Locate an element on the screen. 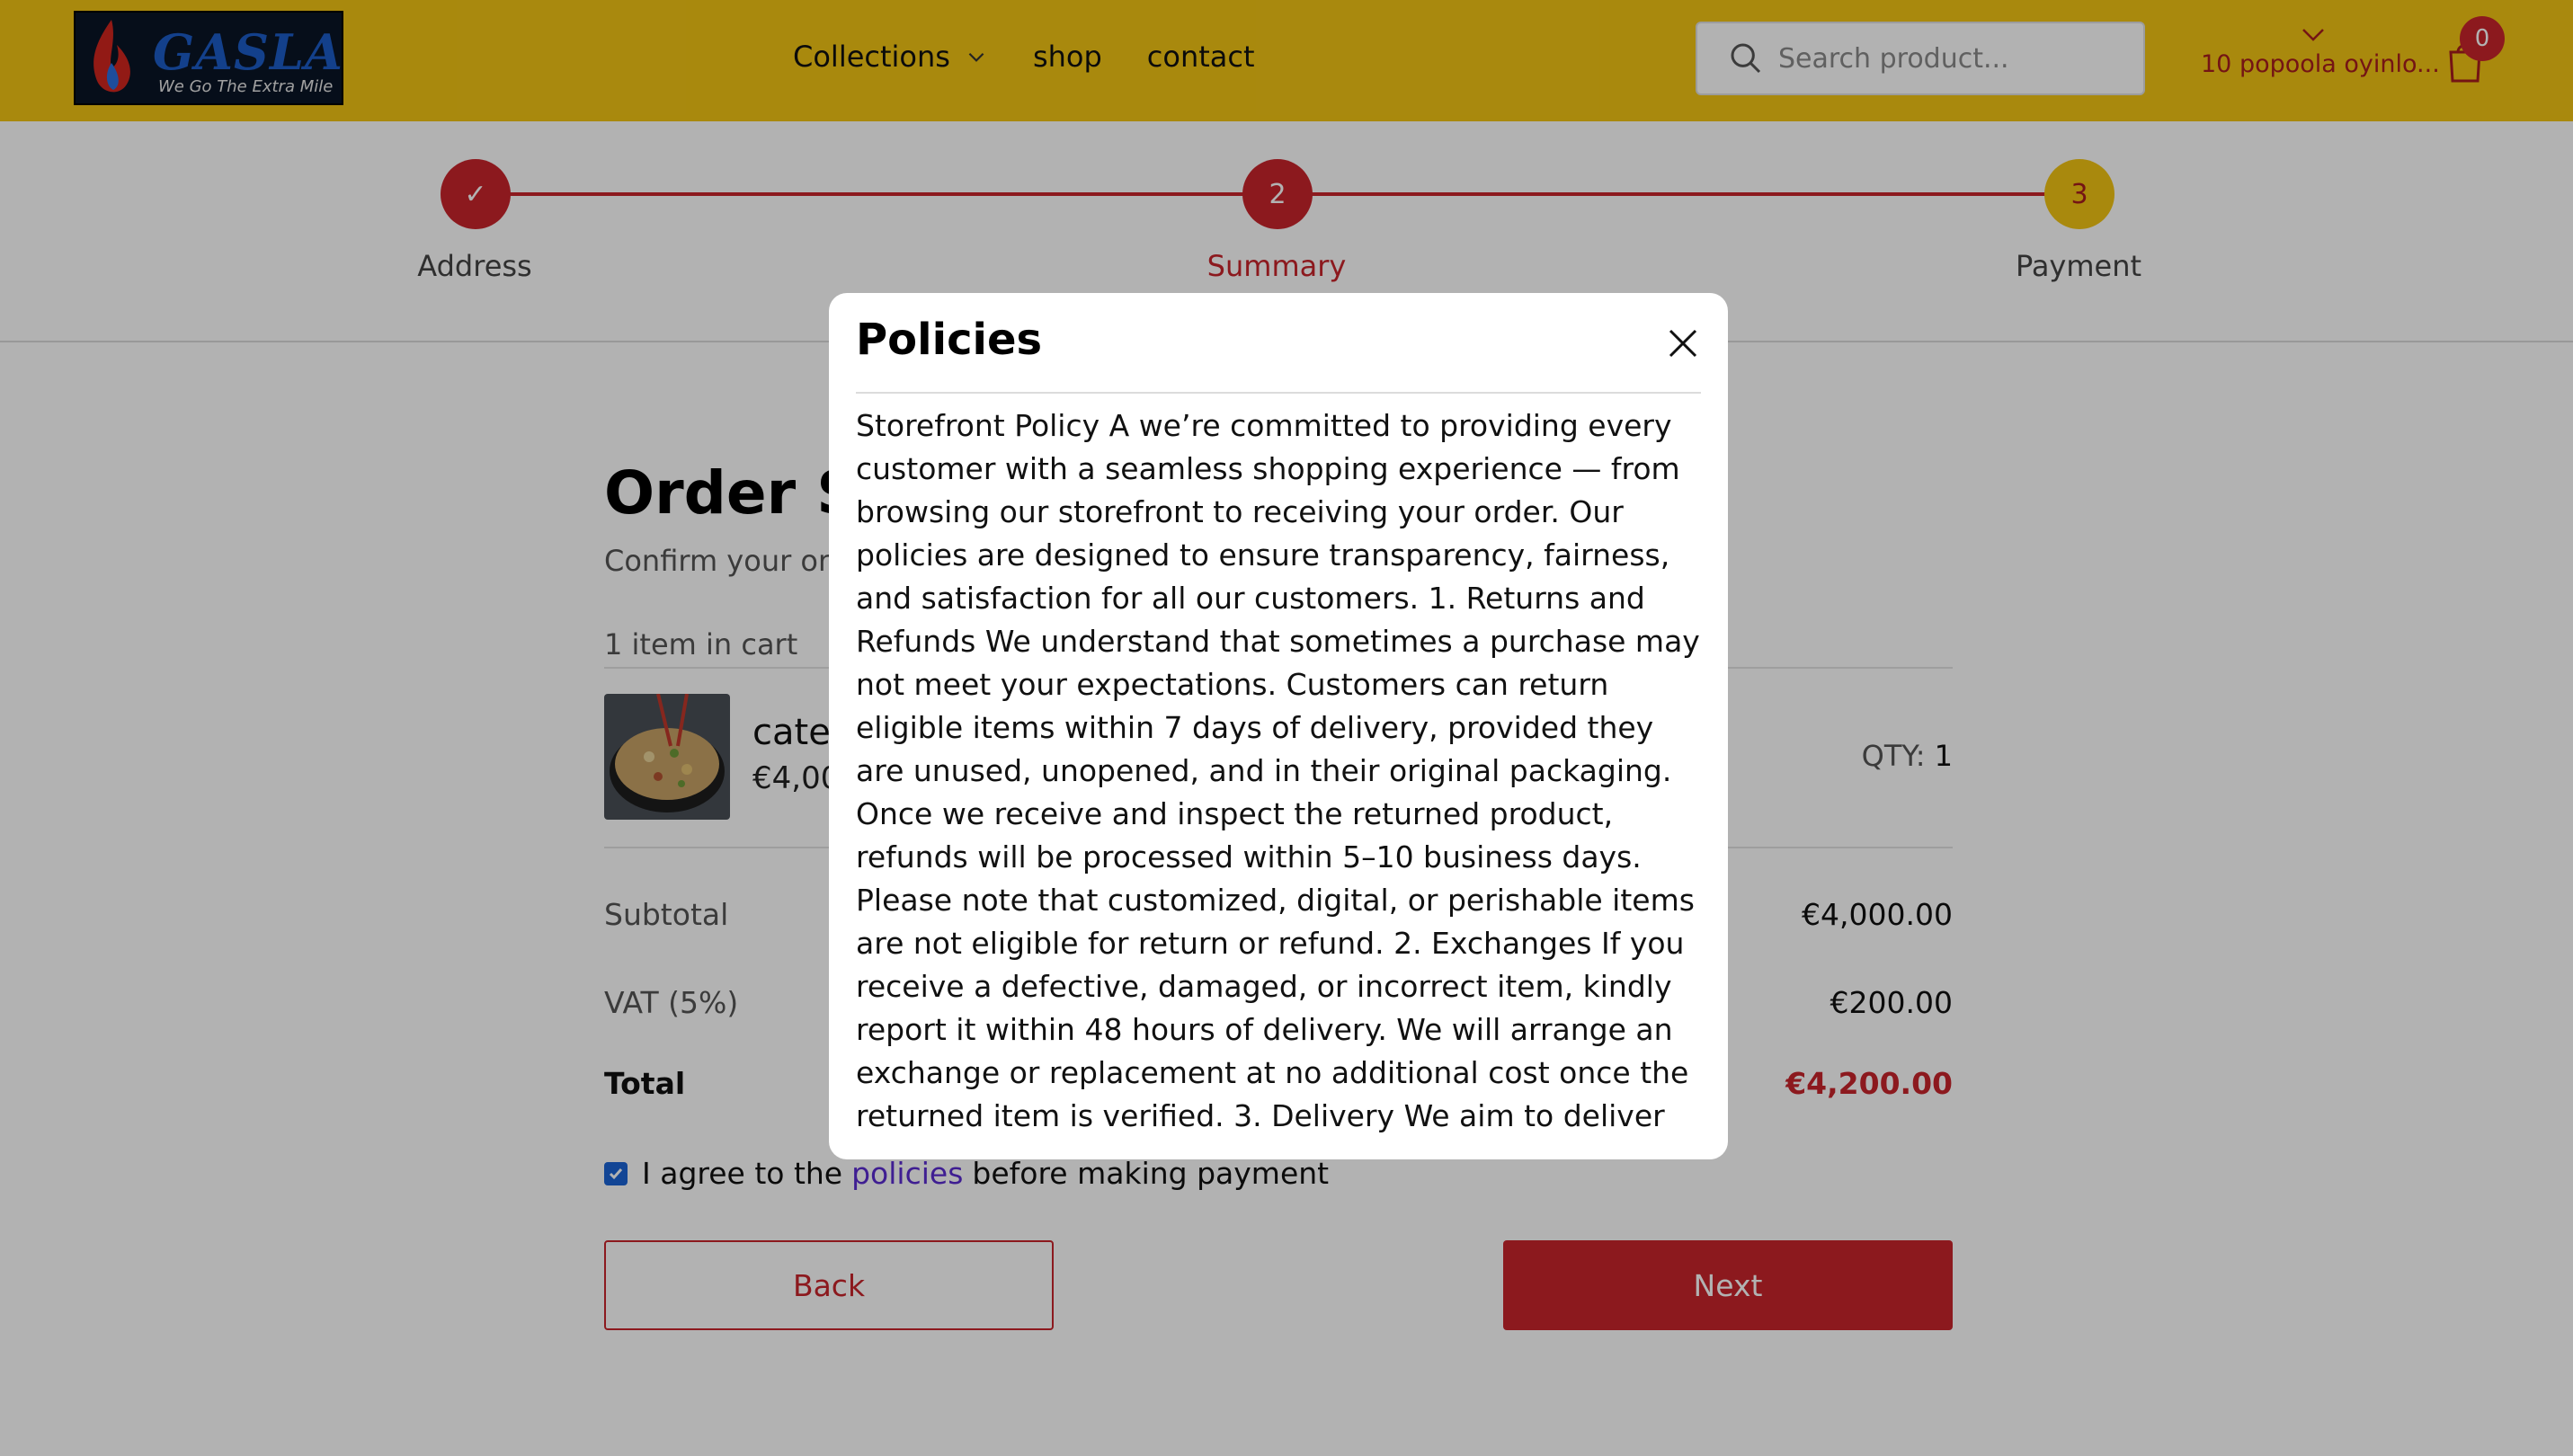 The width and height of the screenshot is (2573, 1456). modal-divider is located at coordinates (1279, 393).